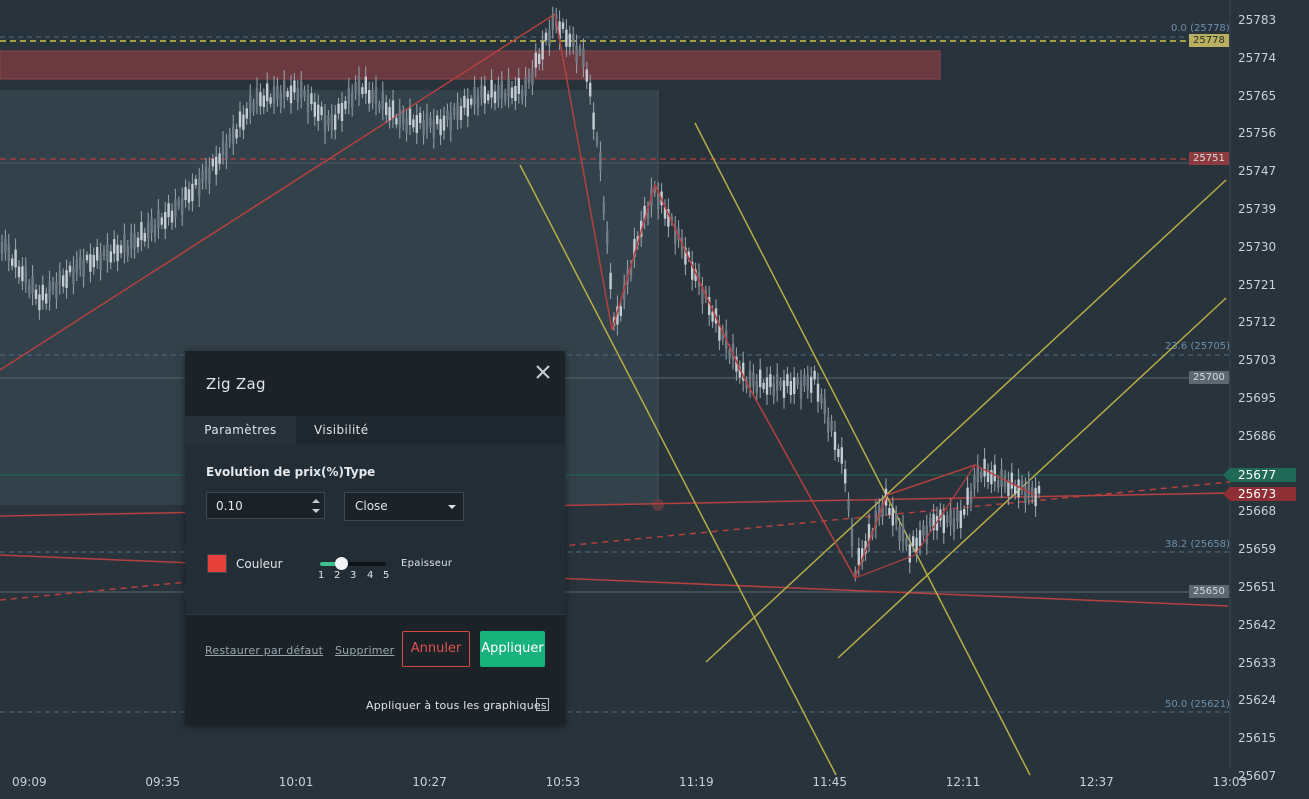 The image size is (1309, 799). Describe the element at coordinates (364, 650) in the screenshot. I see `delete-link: Supprimer` at that location.